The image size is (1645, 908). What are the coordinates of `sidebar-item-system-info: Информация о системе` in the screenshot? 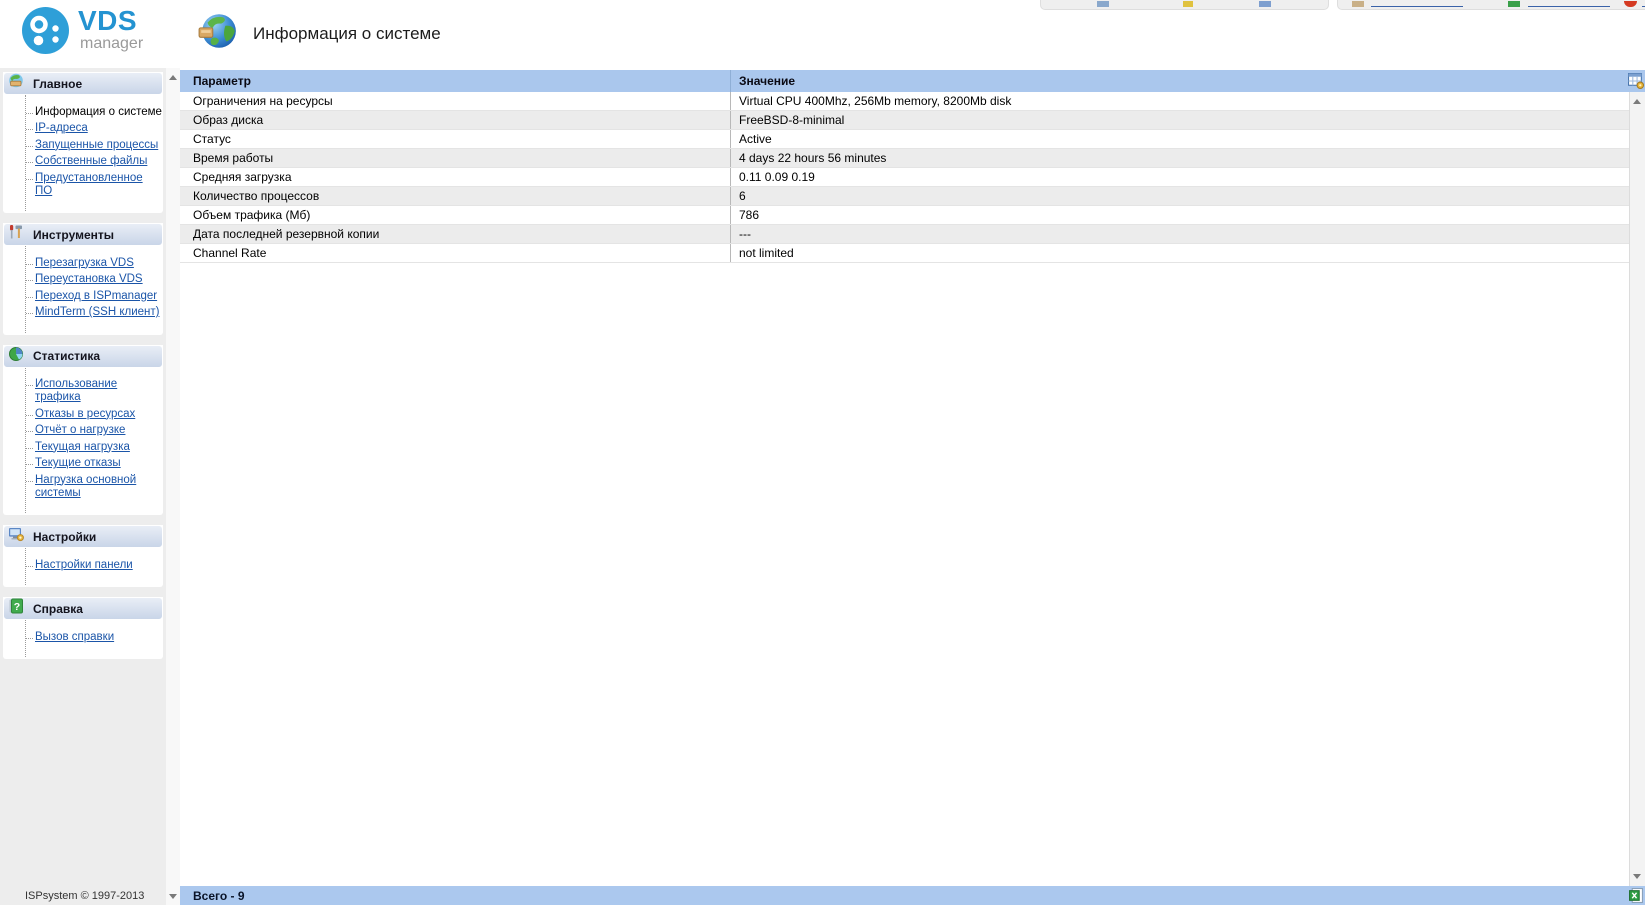 It's located at (94, 112).